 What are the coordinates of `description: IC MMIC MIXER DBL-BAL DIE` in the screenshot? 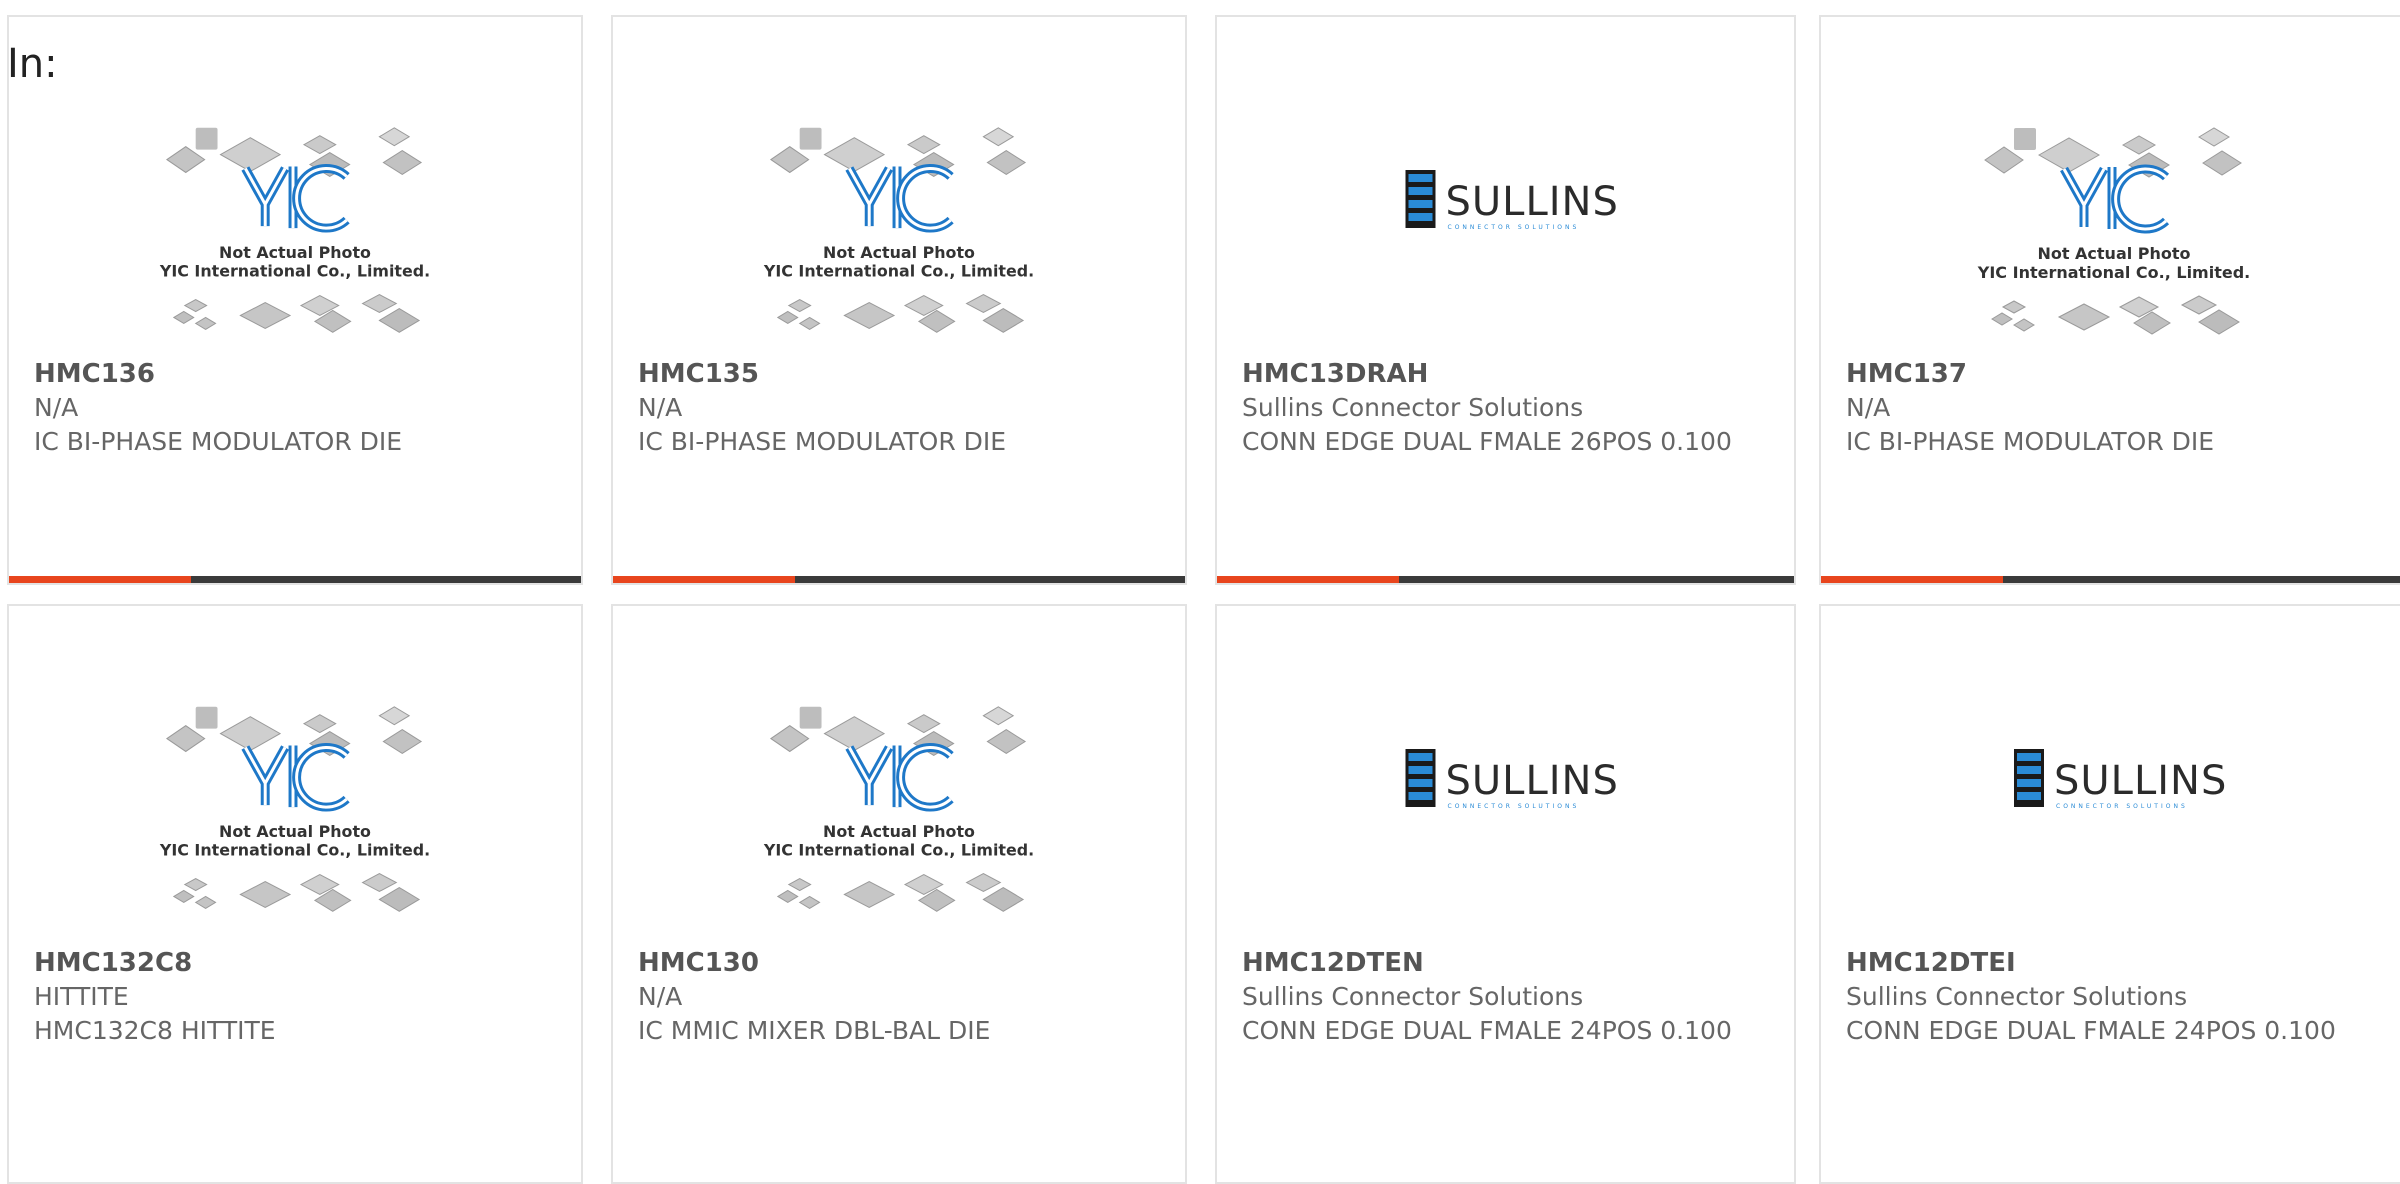 It's located at (814, 1030).